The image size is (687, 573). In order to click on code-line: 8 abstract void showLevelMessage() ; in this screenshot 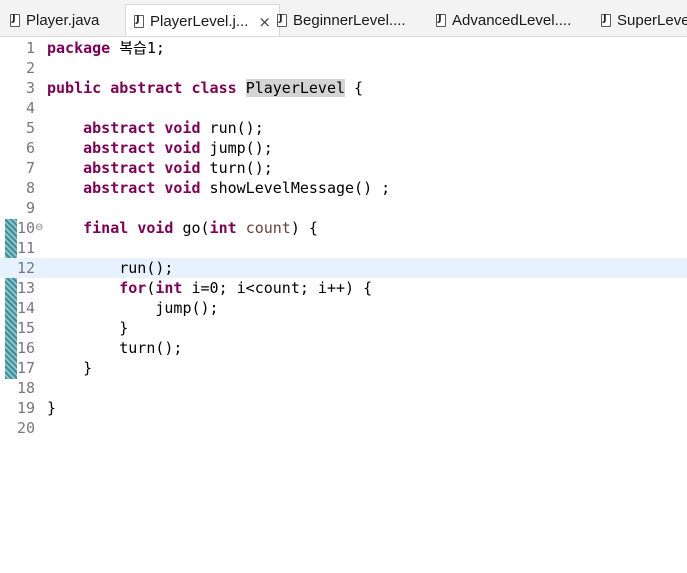, I will do `click(343, 188)`.